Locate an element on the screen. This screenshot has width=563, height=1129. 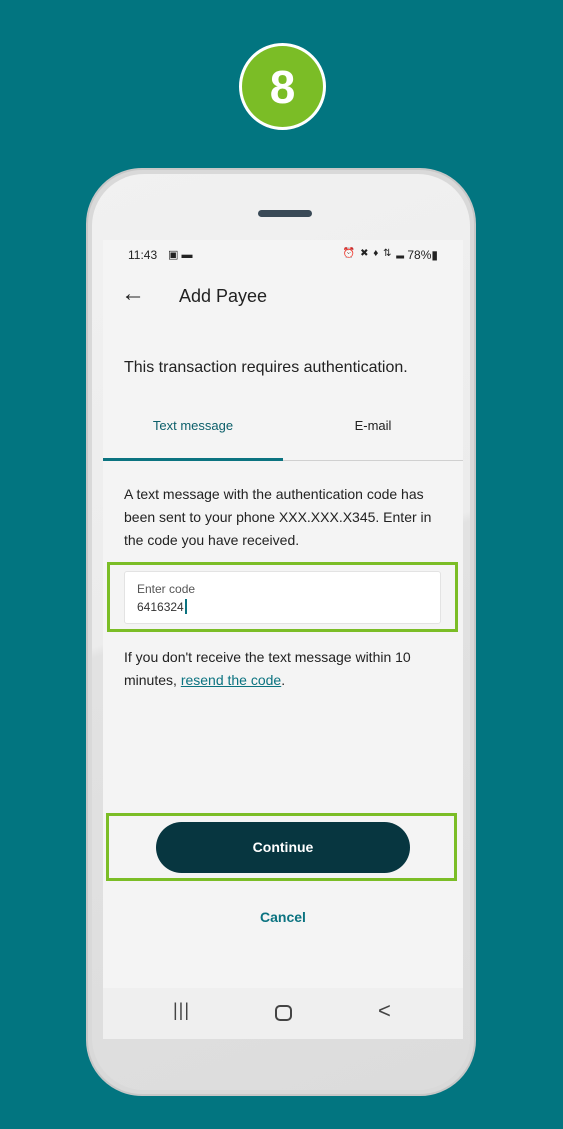
tab-text-message: Text message is located at coordinates (193, 436).